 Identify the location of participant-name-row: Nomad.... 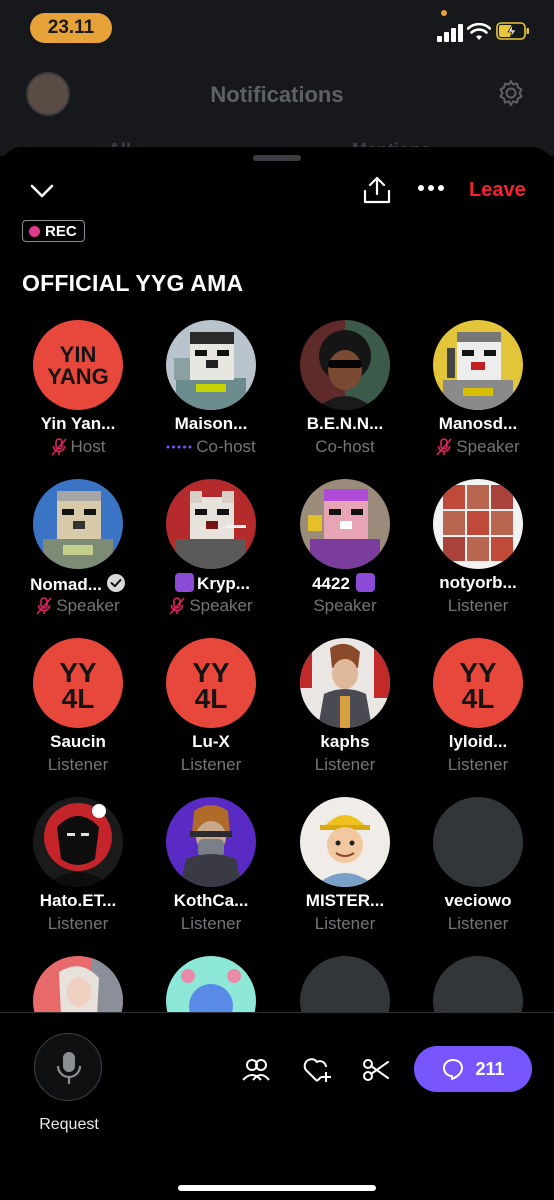
(78, 584).